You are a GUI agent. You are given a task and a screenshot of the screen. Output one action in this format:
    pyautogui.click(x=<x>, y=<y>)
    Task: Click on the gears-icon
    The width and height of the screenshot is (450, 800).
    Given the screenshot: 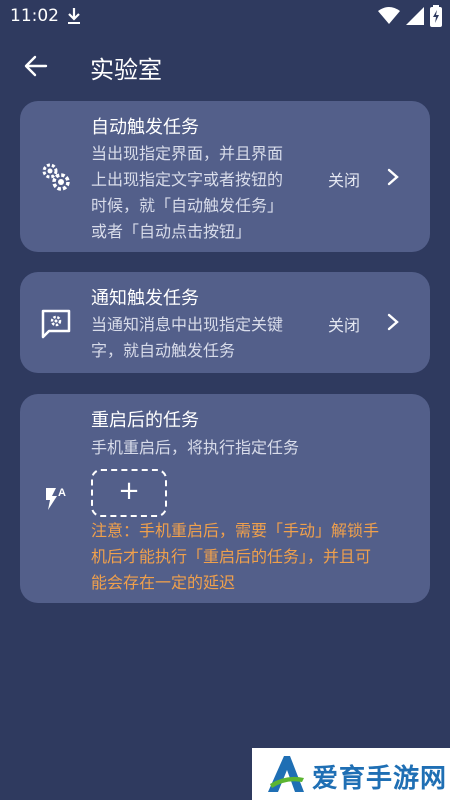 What is the action you would take?
    pyautogui.click(x=56, y=177)
    